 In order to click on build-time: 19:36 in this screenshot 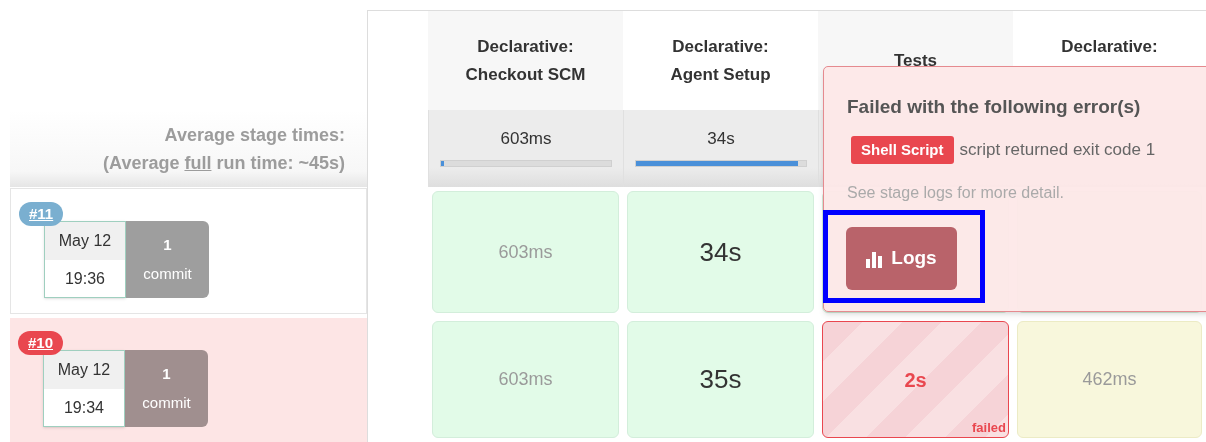, I will do `click(84, 278)`.